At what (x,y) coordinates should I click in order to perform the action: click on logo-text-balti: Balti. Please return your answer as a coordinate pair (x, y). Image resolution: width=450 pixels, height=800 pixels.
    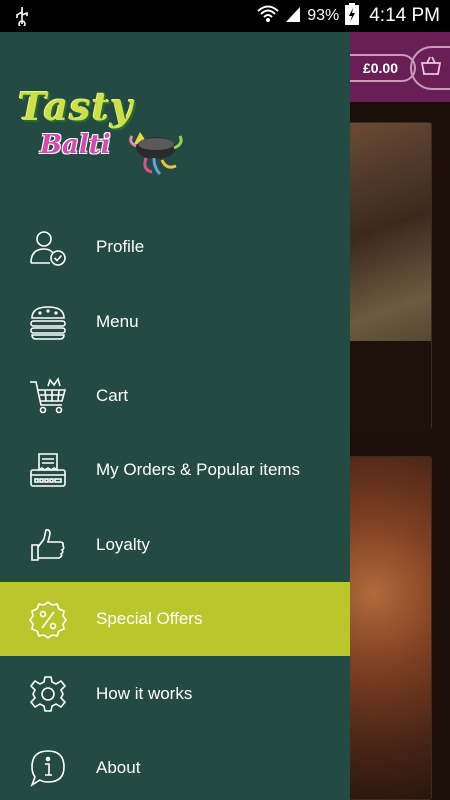
    Looking at the image, I should click on (75, 145).